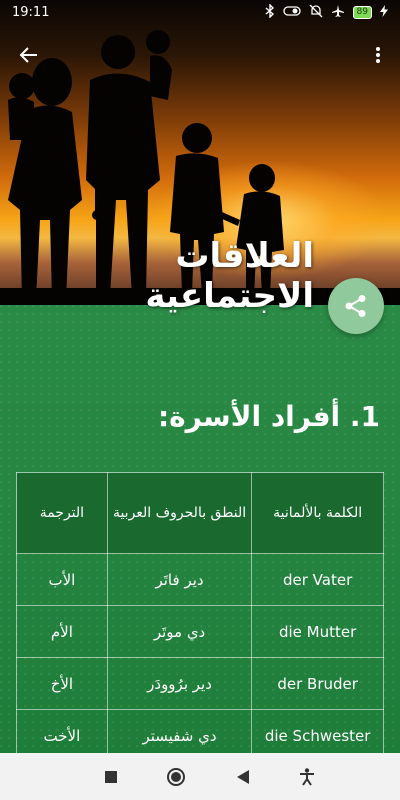 The width and height of the screenshot is (400, 800). I want to click on charging-icon, so click(384, 12).